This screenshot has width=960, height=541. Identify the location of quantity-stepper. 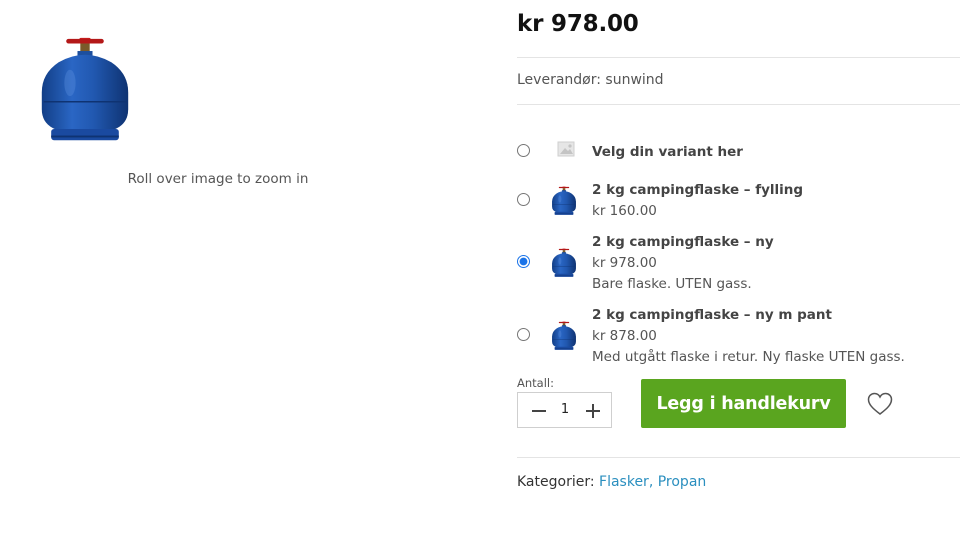
(564, 410).